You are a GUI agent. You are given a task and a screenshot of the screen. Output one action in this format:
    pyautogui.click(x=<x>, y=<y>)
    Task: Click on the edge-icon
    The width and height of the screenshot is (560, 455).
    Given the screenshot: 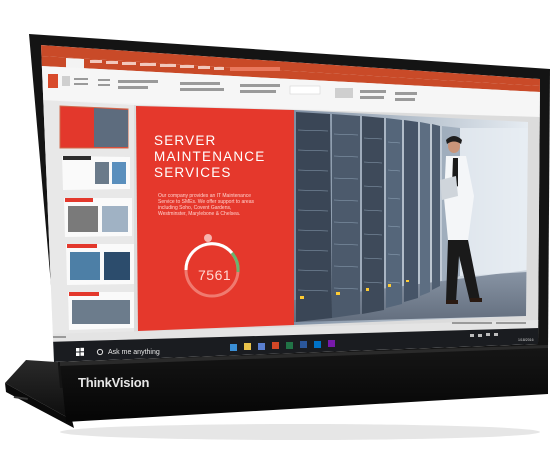 What is the action you would take?
    pyautogui.click(x=233, y=347)
    